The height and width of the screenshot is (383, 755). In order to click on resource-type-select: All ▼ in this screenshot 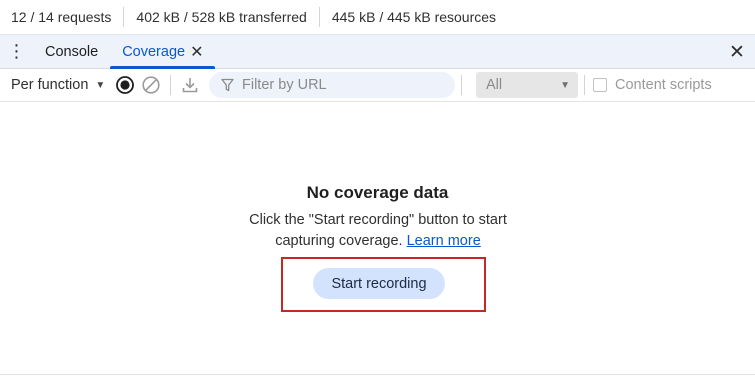, I will do `click(527, 85)`.